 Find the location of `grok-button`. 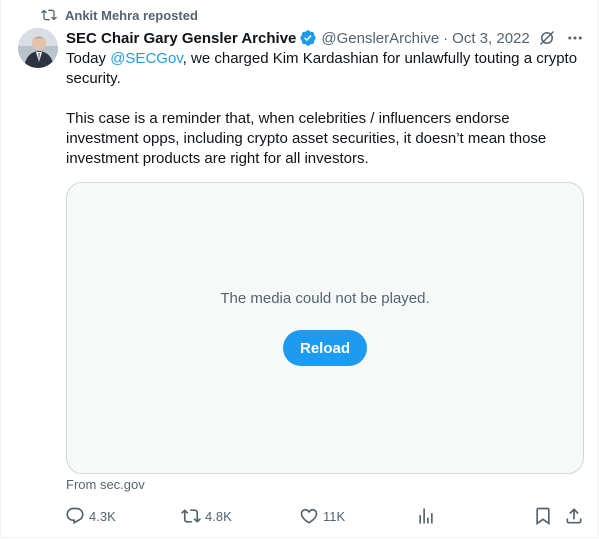

grok-button is located at coordinates (547, 38).